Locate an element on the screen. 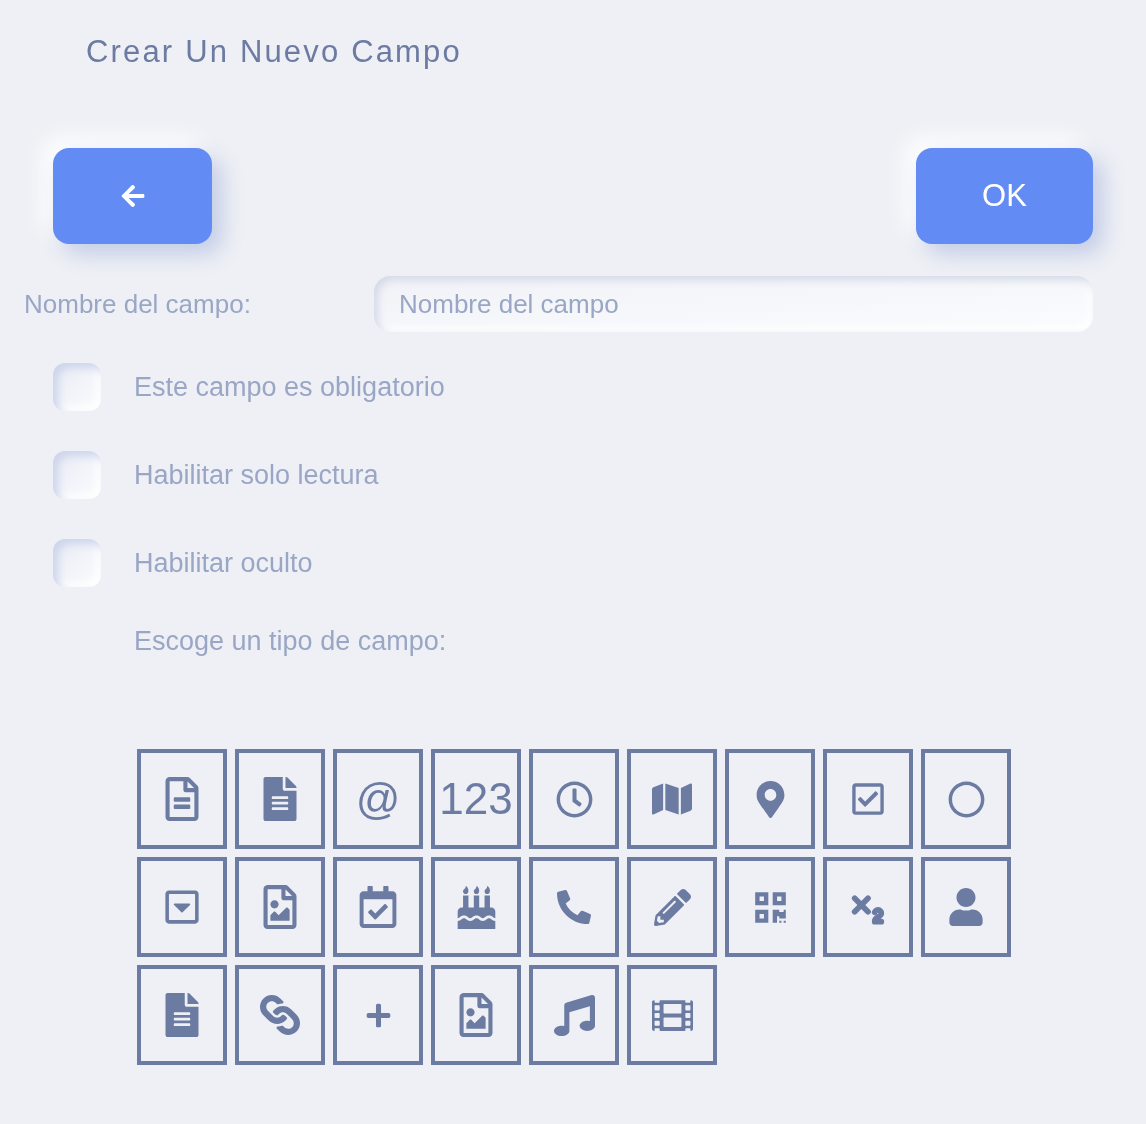  field-name-input: Nombre del campo is located at coordinates (733, 304).